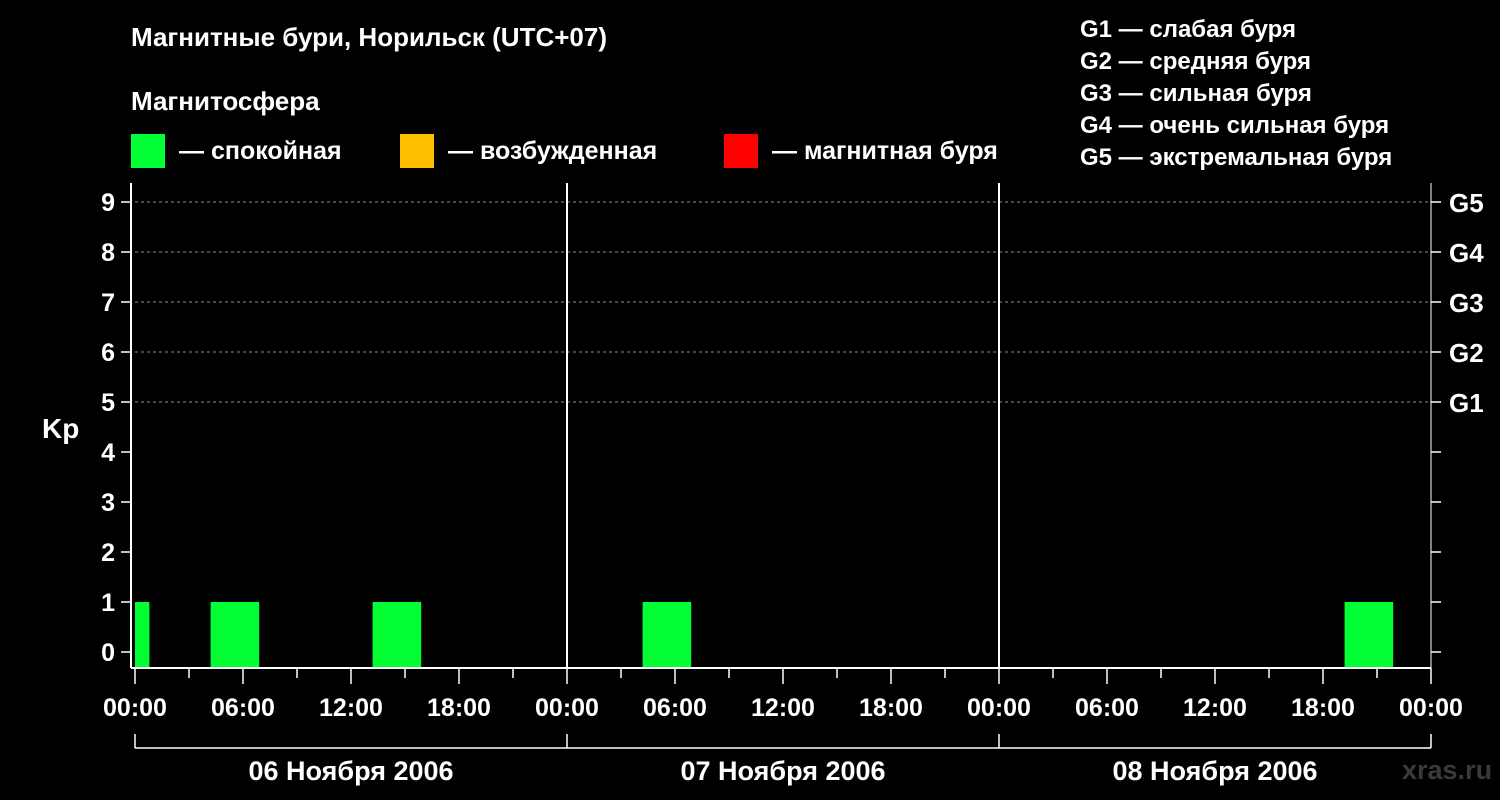  What do you see at coordinates (1107, 708) in the screenshot?
I see `x-tick-label-9: 06:00` at bounding box center [1107, 708].